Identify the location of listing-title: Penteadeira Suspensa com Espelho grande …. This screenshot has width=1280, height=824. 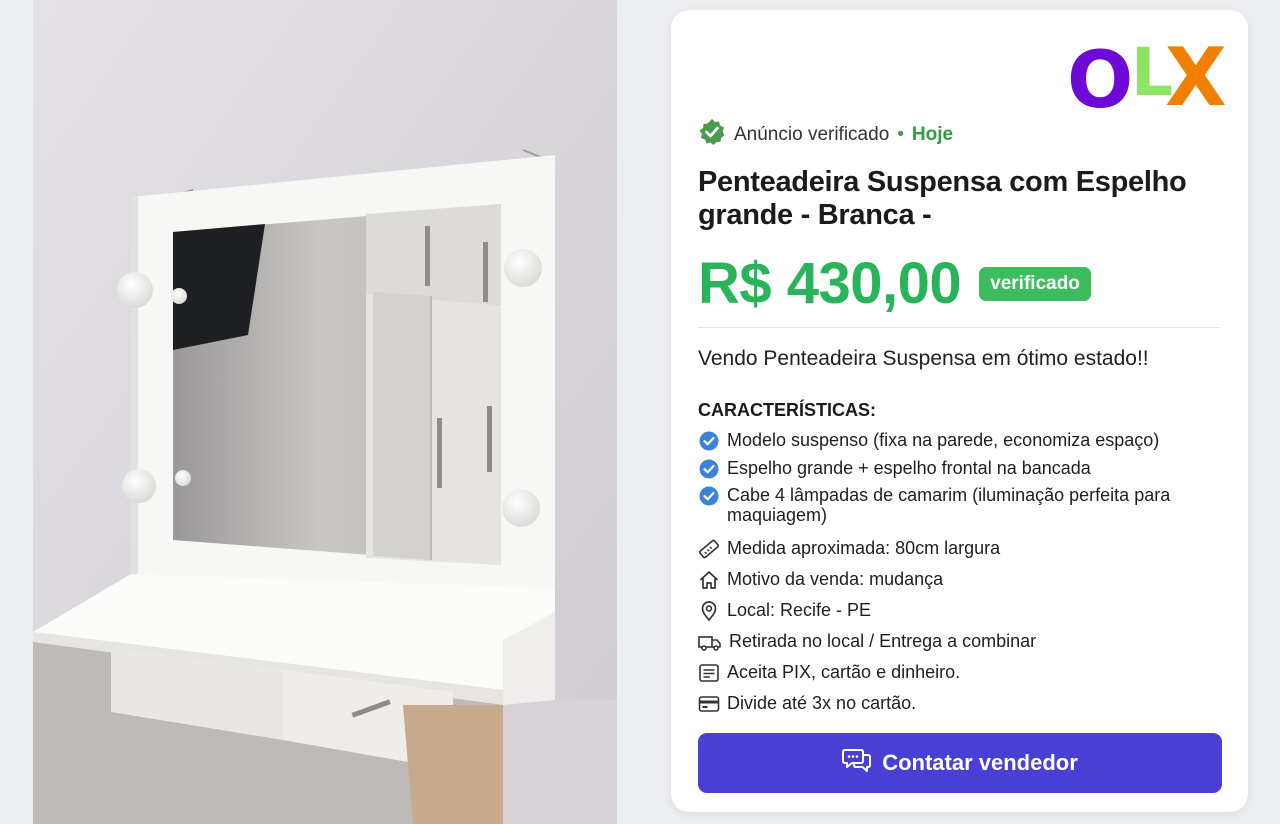
(942, 198).